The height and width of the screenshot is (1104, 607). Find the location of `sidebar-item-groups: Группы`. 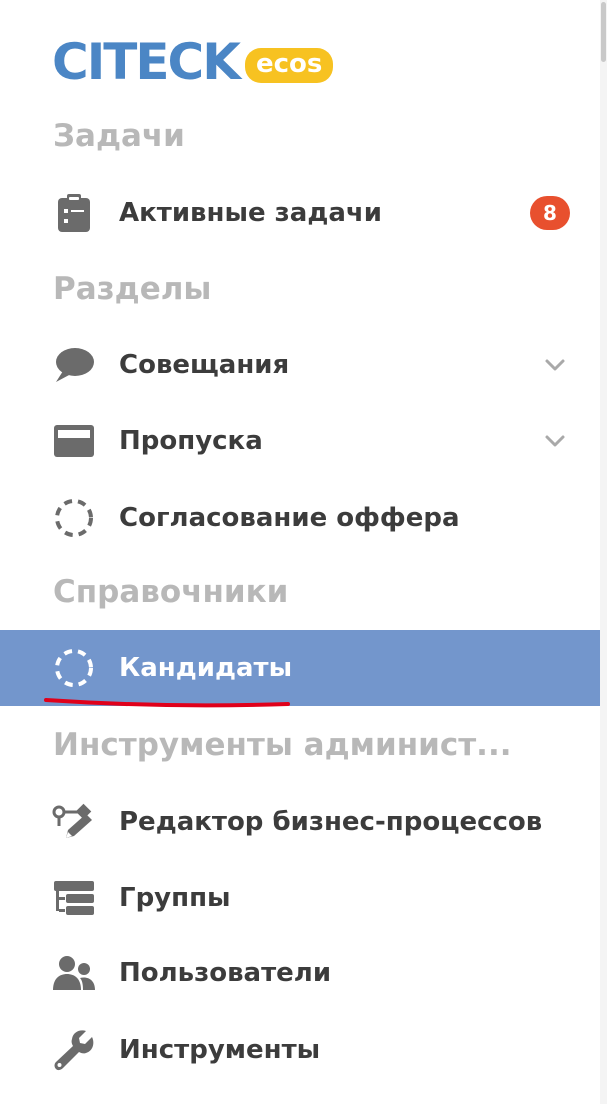

sidebar-item-groups: Группы is located at coordinates (300, 898).